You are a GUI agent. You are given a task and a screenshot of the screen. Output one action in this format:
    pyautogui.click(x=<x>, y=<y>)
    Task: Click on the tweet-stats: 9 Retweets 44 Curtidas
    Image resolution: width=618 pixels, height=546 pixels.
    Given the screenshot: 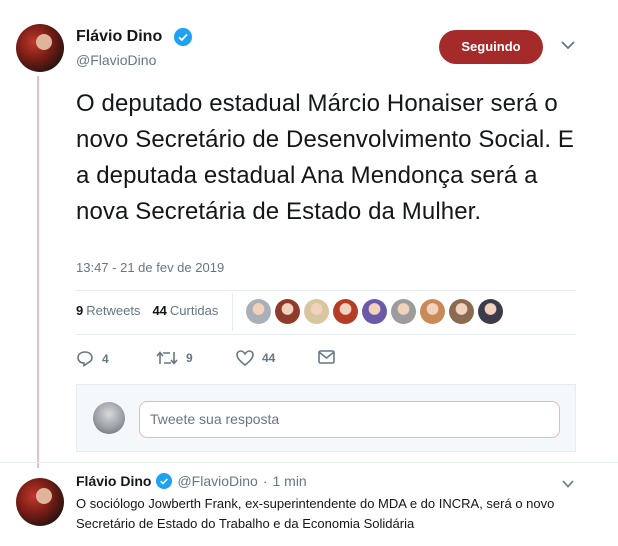 What is the action you would take?
    pyautogui.click(x=147, y=310)
    